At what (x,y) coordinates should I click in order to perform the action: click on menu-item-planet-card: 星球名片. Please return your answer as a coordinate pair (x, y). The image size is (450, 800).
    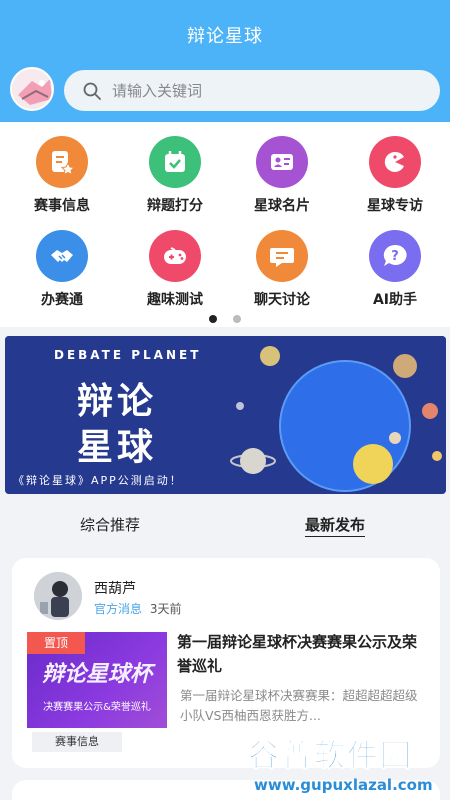
    Looking at the image, I should click on (282, 168).